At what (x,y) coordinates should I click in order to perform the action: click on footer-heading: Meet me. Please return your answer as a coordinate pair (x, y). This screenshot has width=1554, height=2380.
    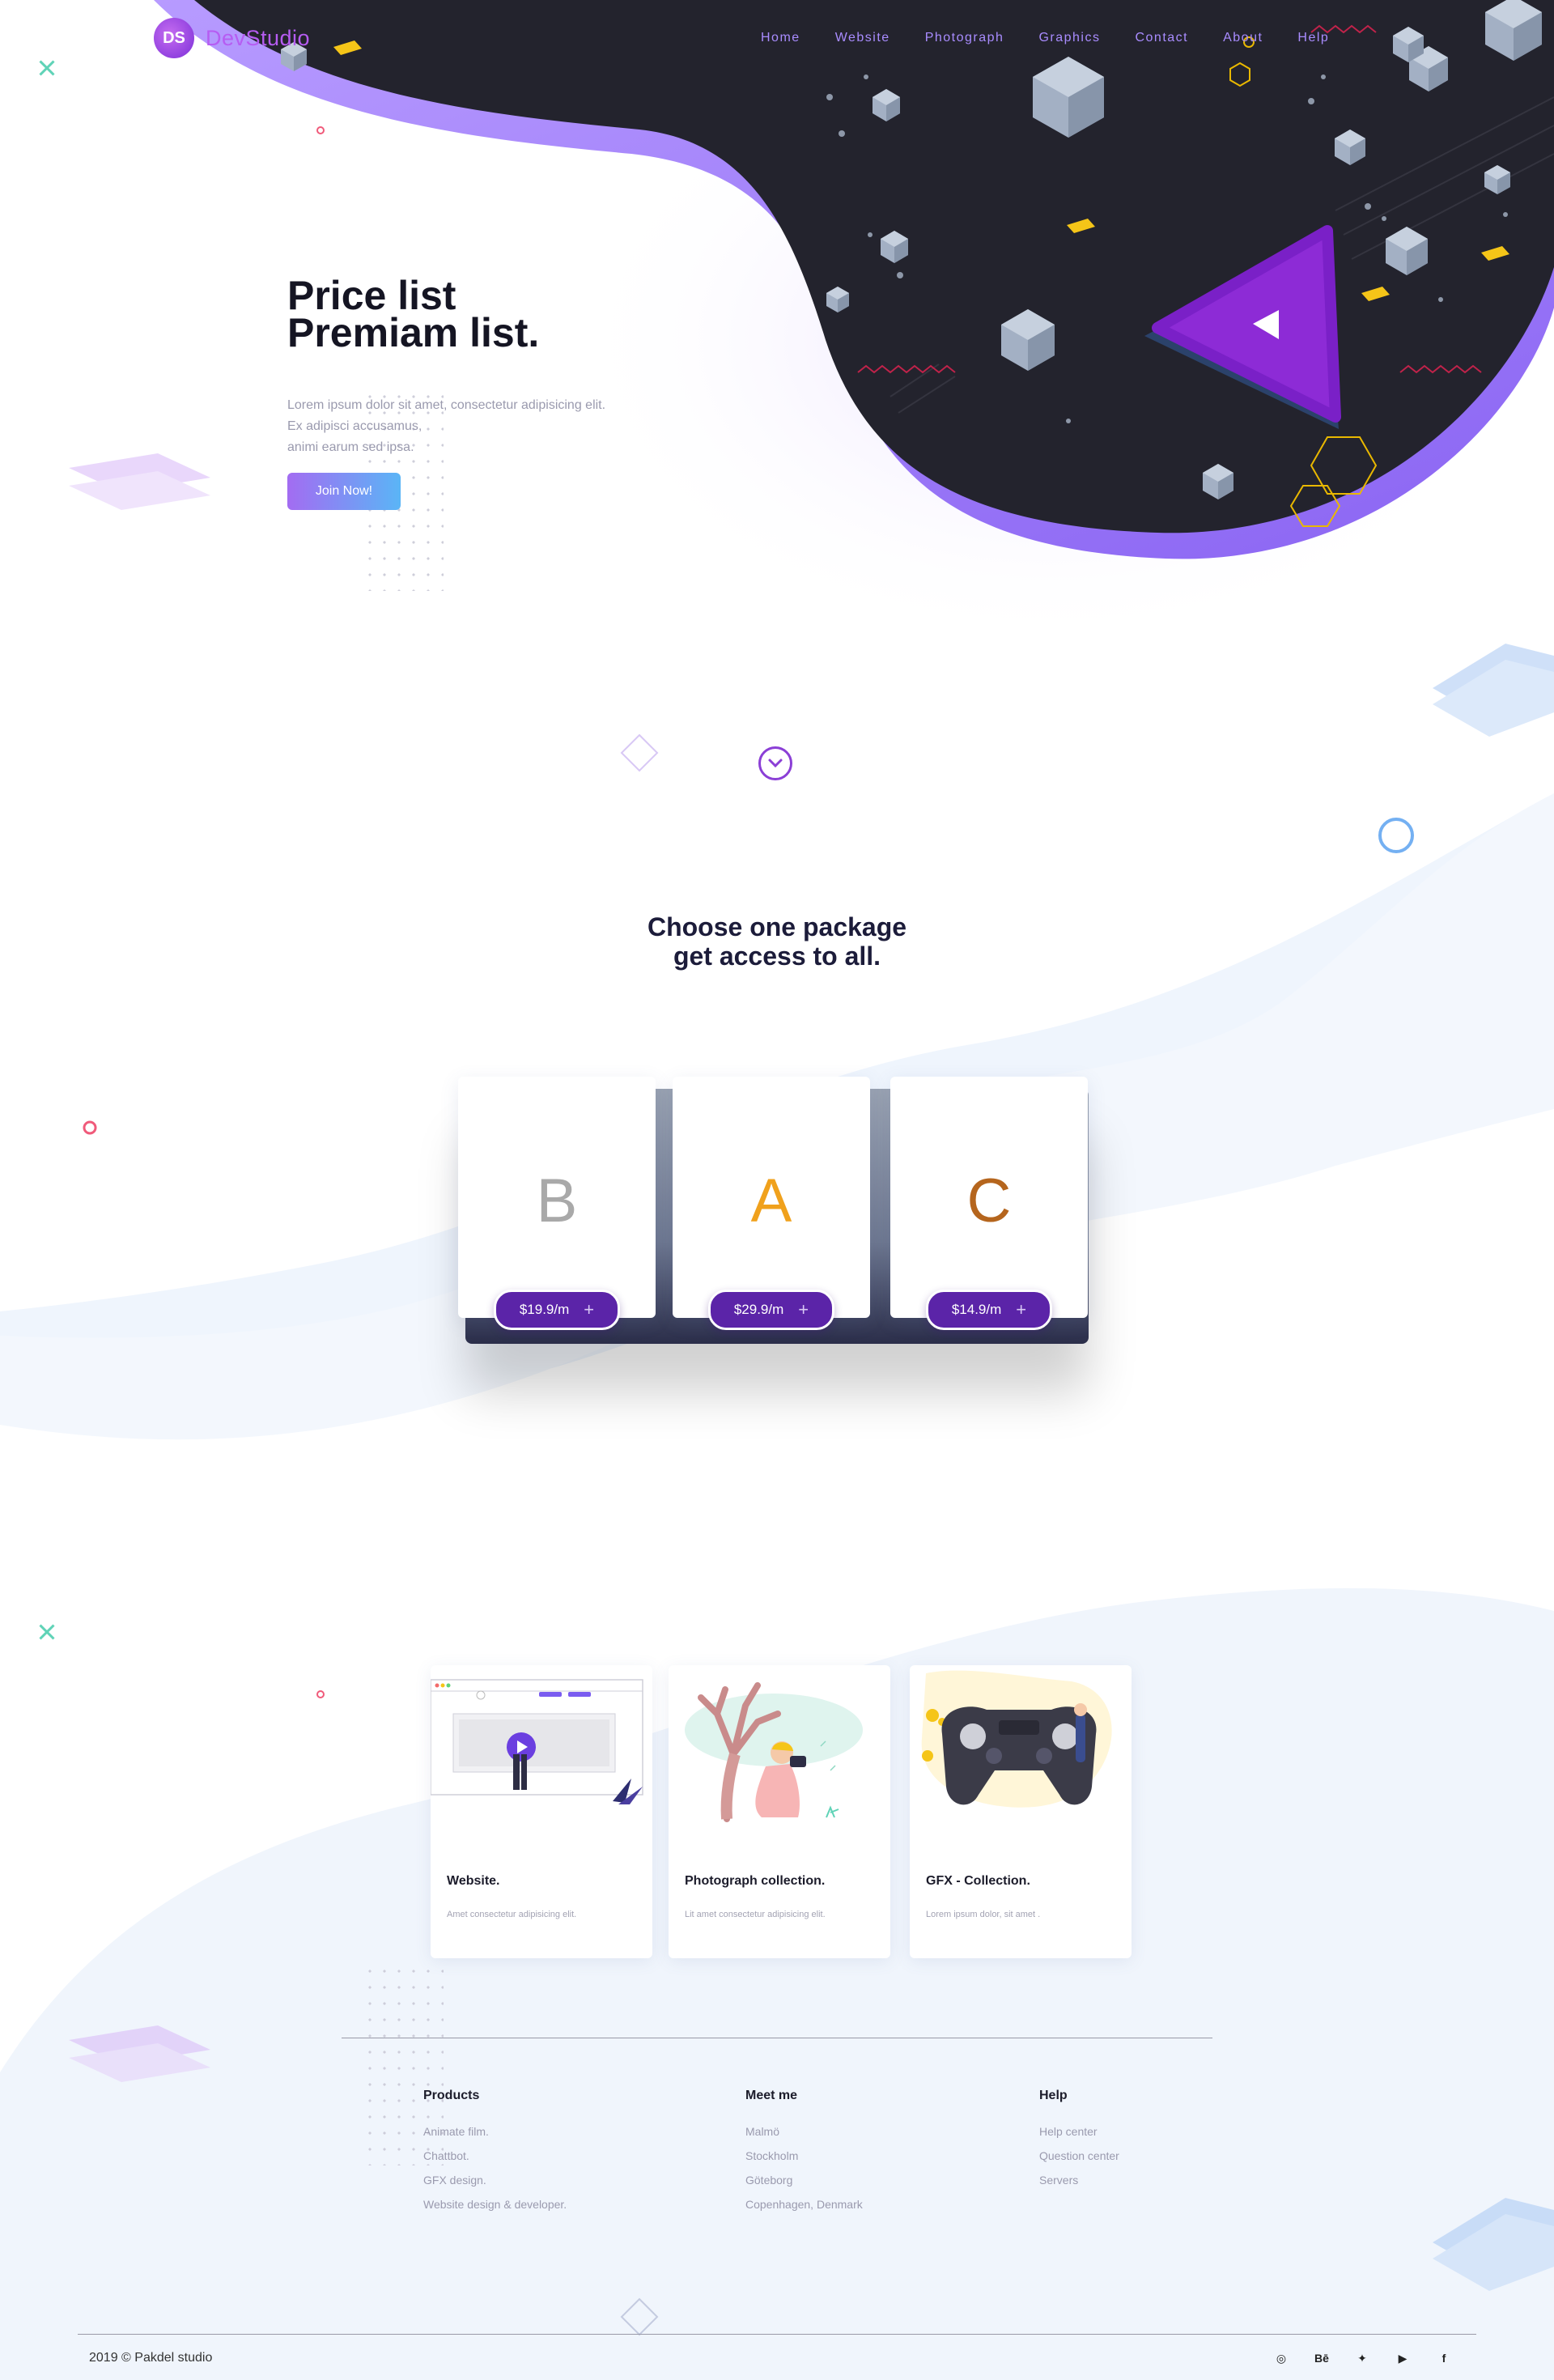
    Looking at the image, I should click on (771, 2095).